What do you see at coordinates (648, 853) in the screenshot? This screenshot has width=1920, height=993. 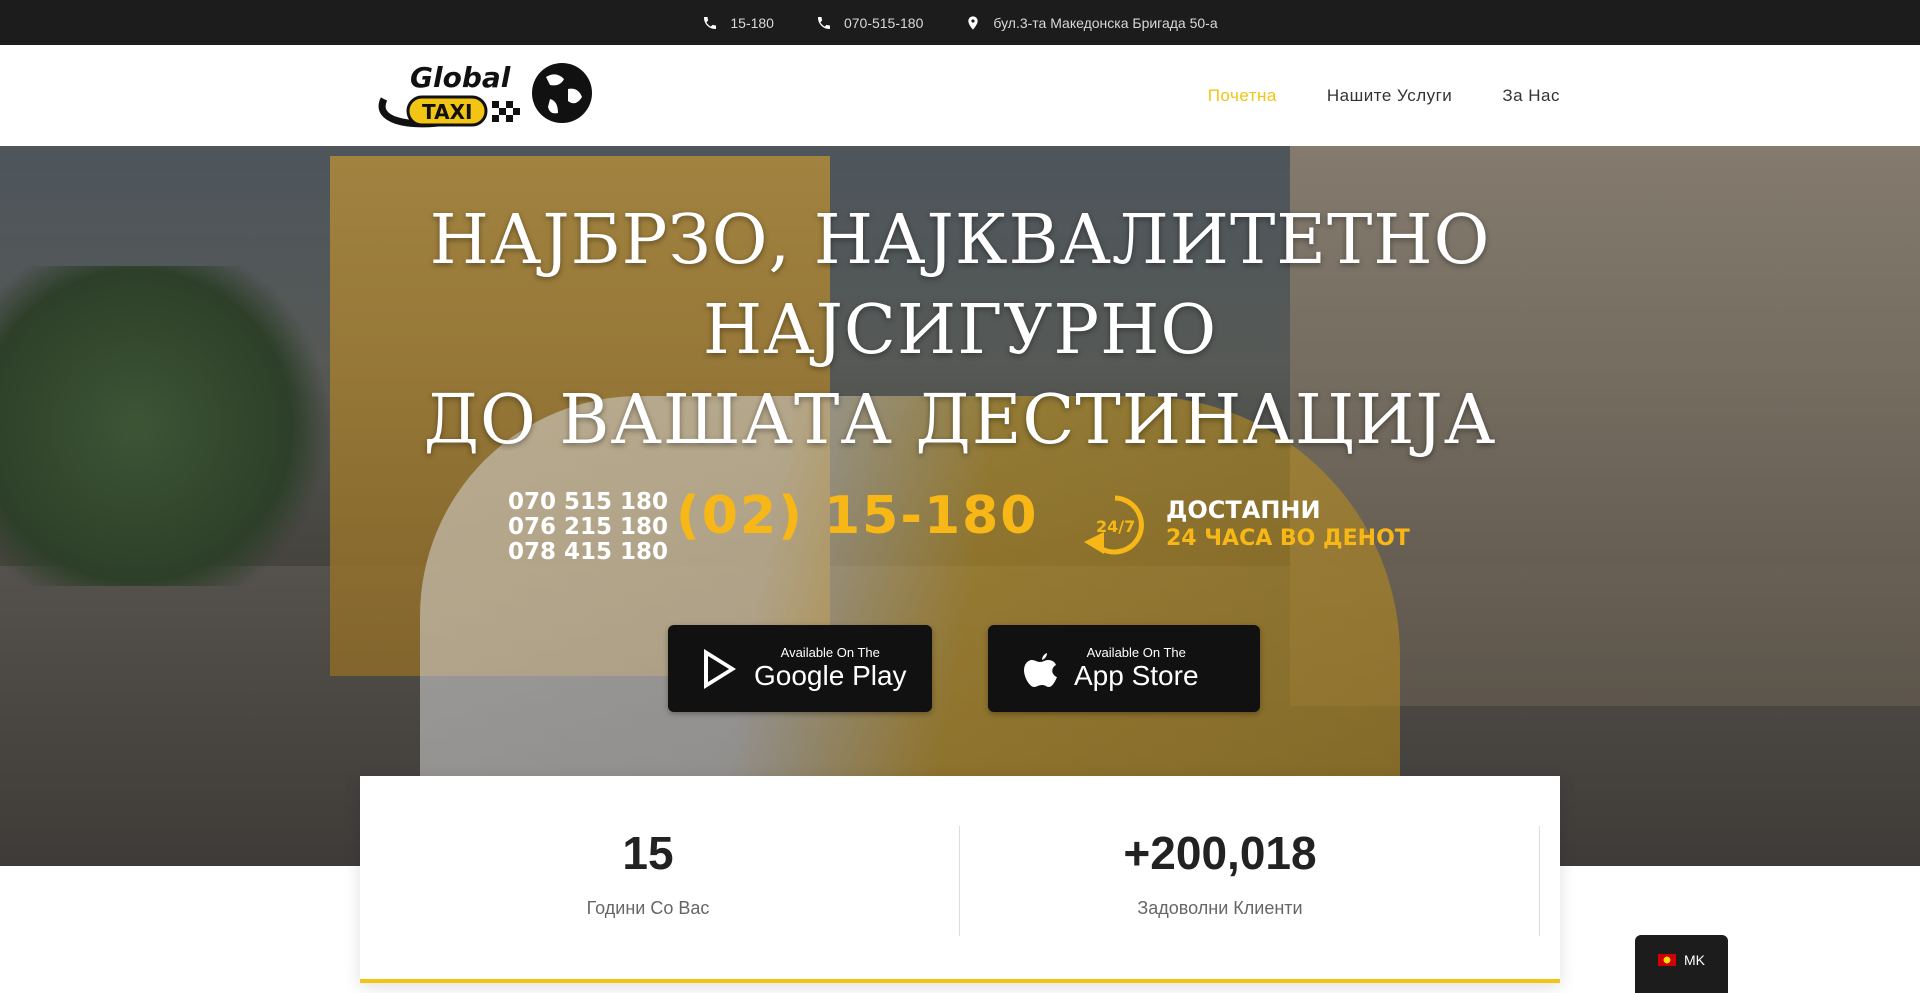 I see `stat-years-value: 15` at bounding box center [648, 853].